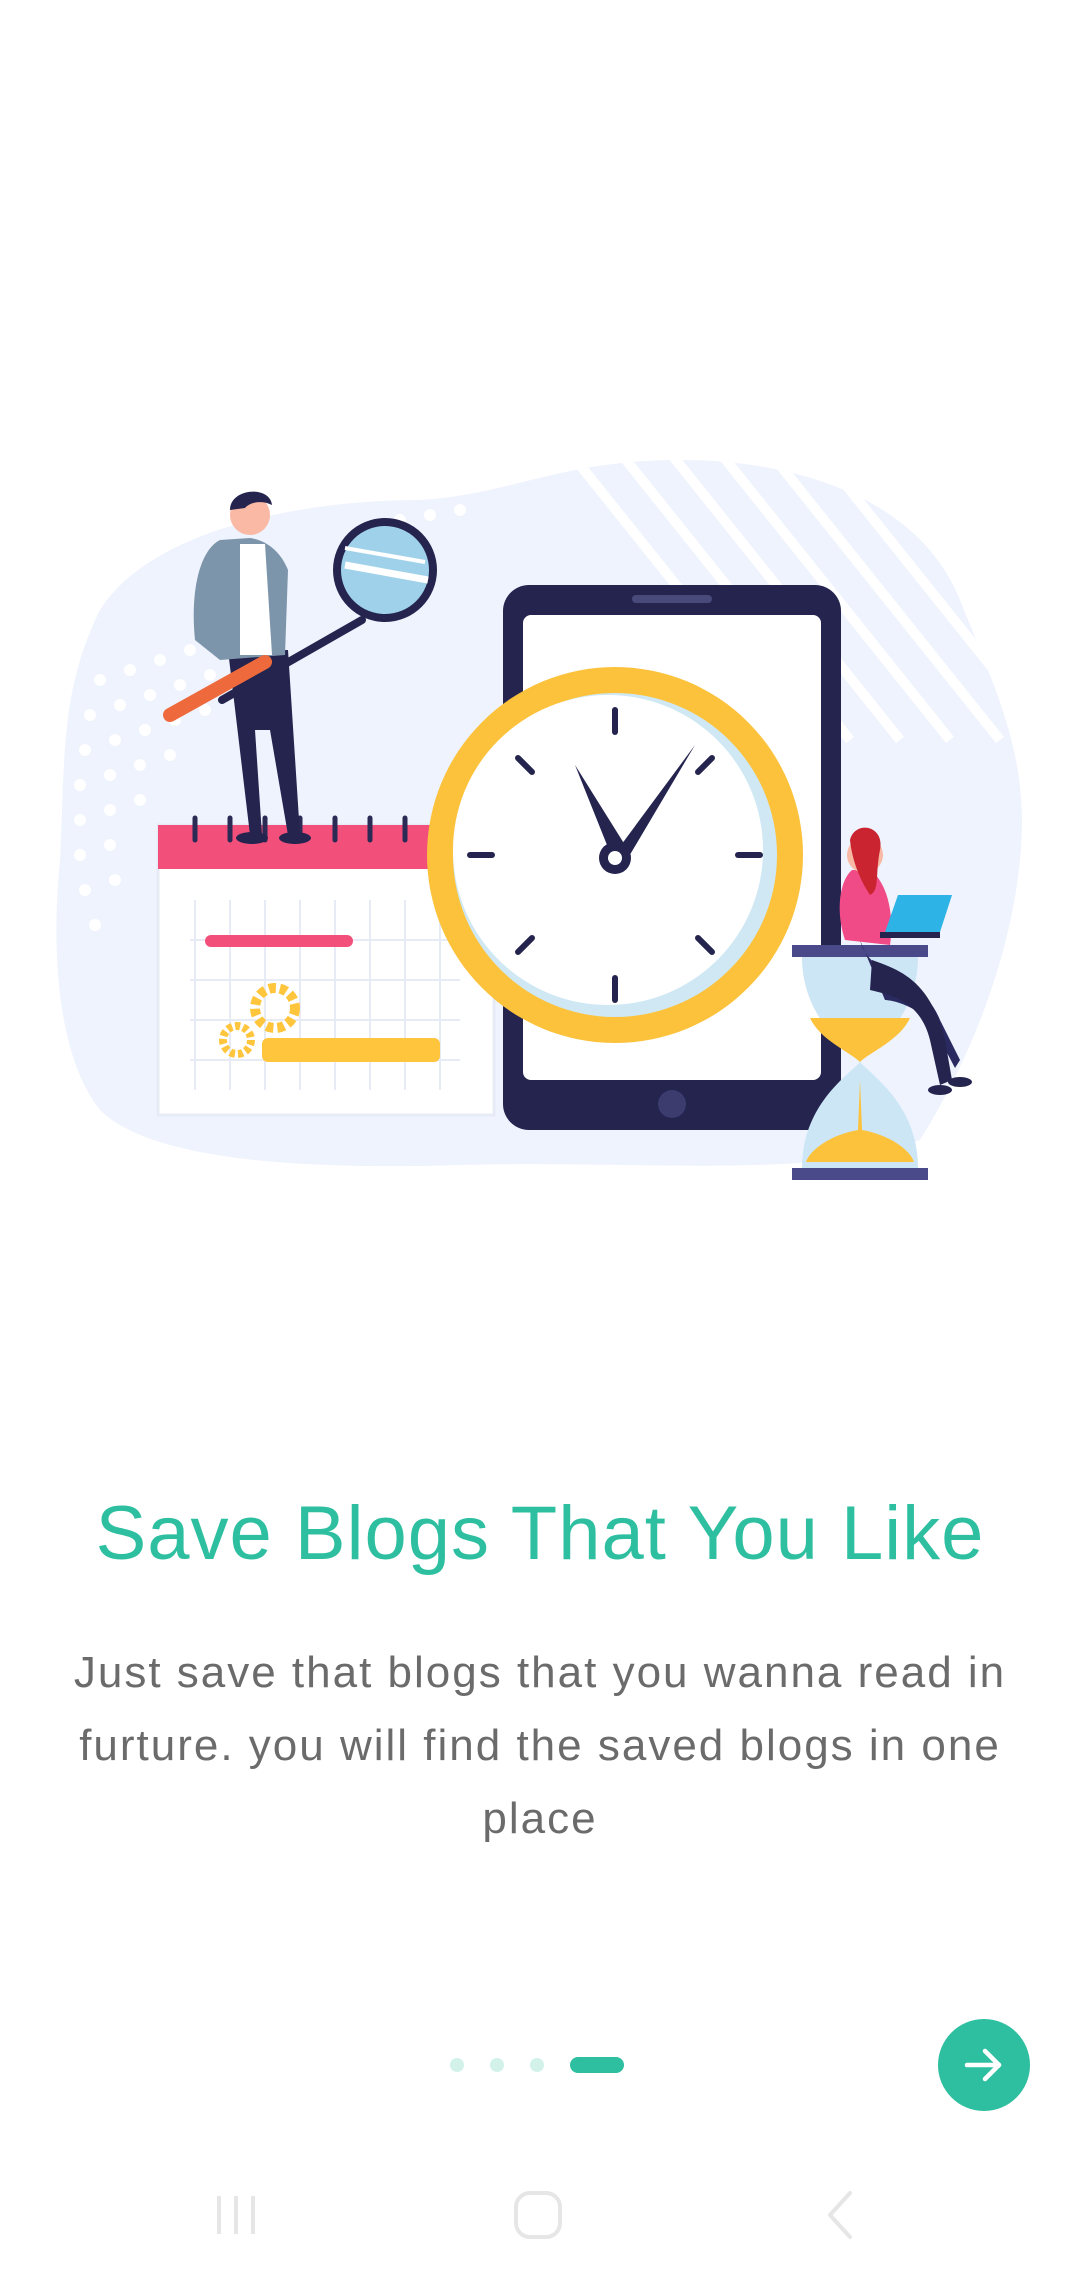 This screenshot has height=2271, width=1080. I want to click on nav-home-button, so click(538, 2215).